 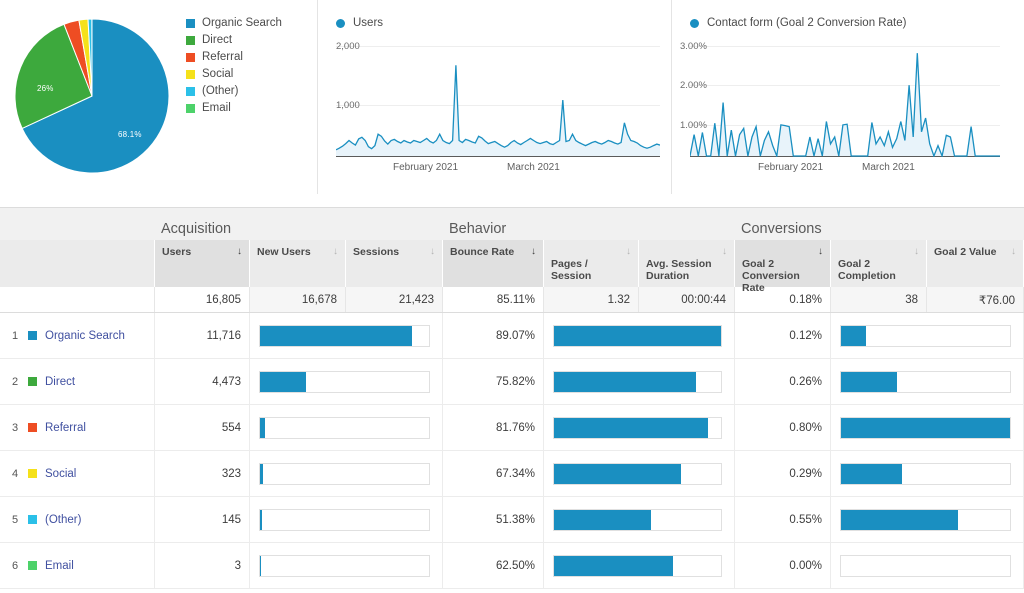 I want to click on goal-chart-svg, so click(x=845, y=105).